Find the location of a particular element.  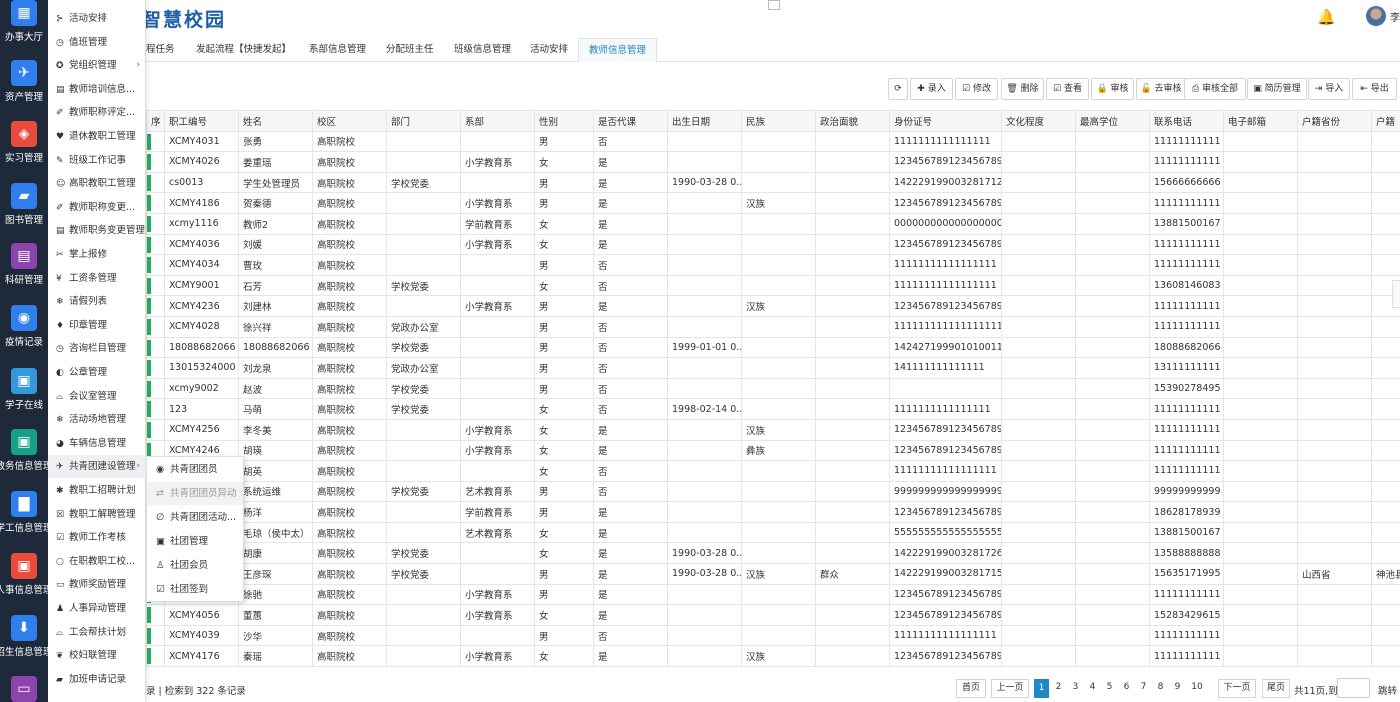

leftbar-item: ▣ 人事信息管理 is located at coordinates (26, 580).